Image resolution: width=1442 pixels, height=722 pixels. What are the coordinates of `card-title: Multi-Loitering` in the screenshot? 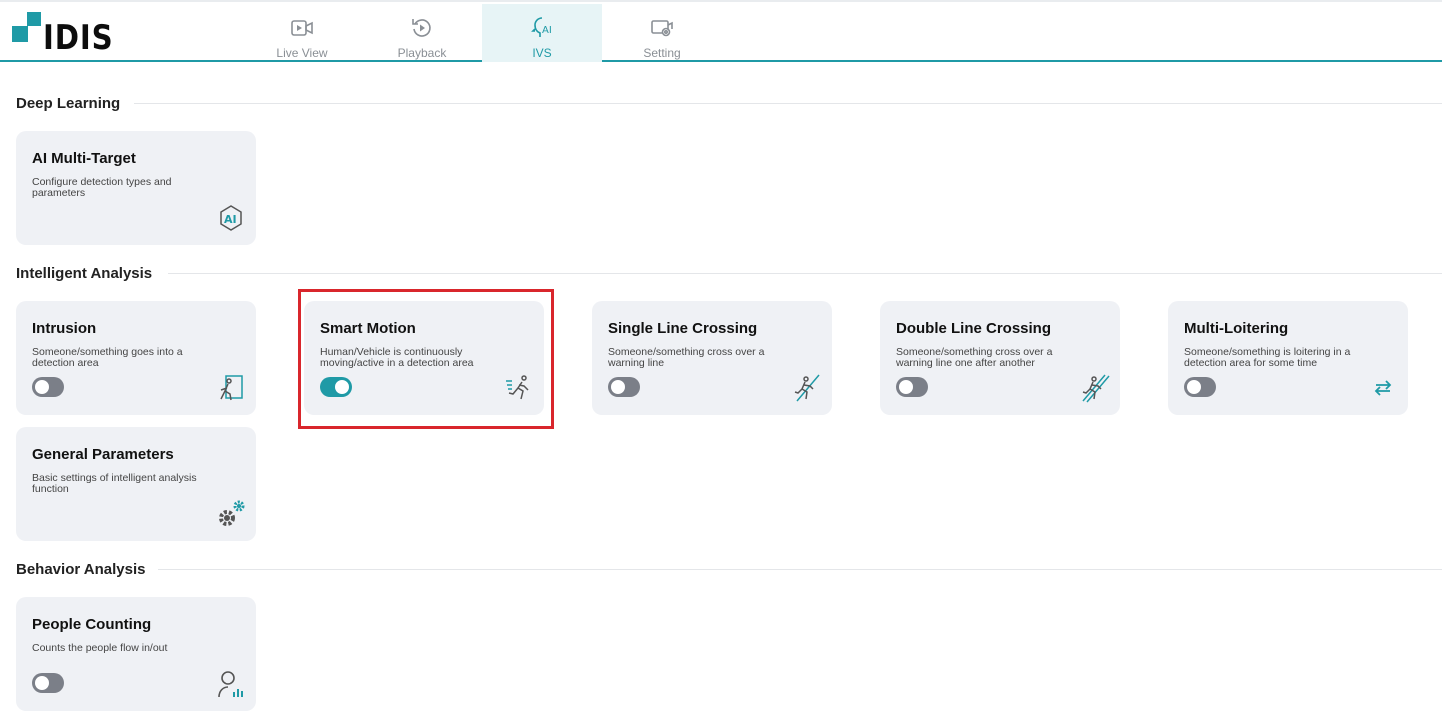 It's located at (1236, 328).